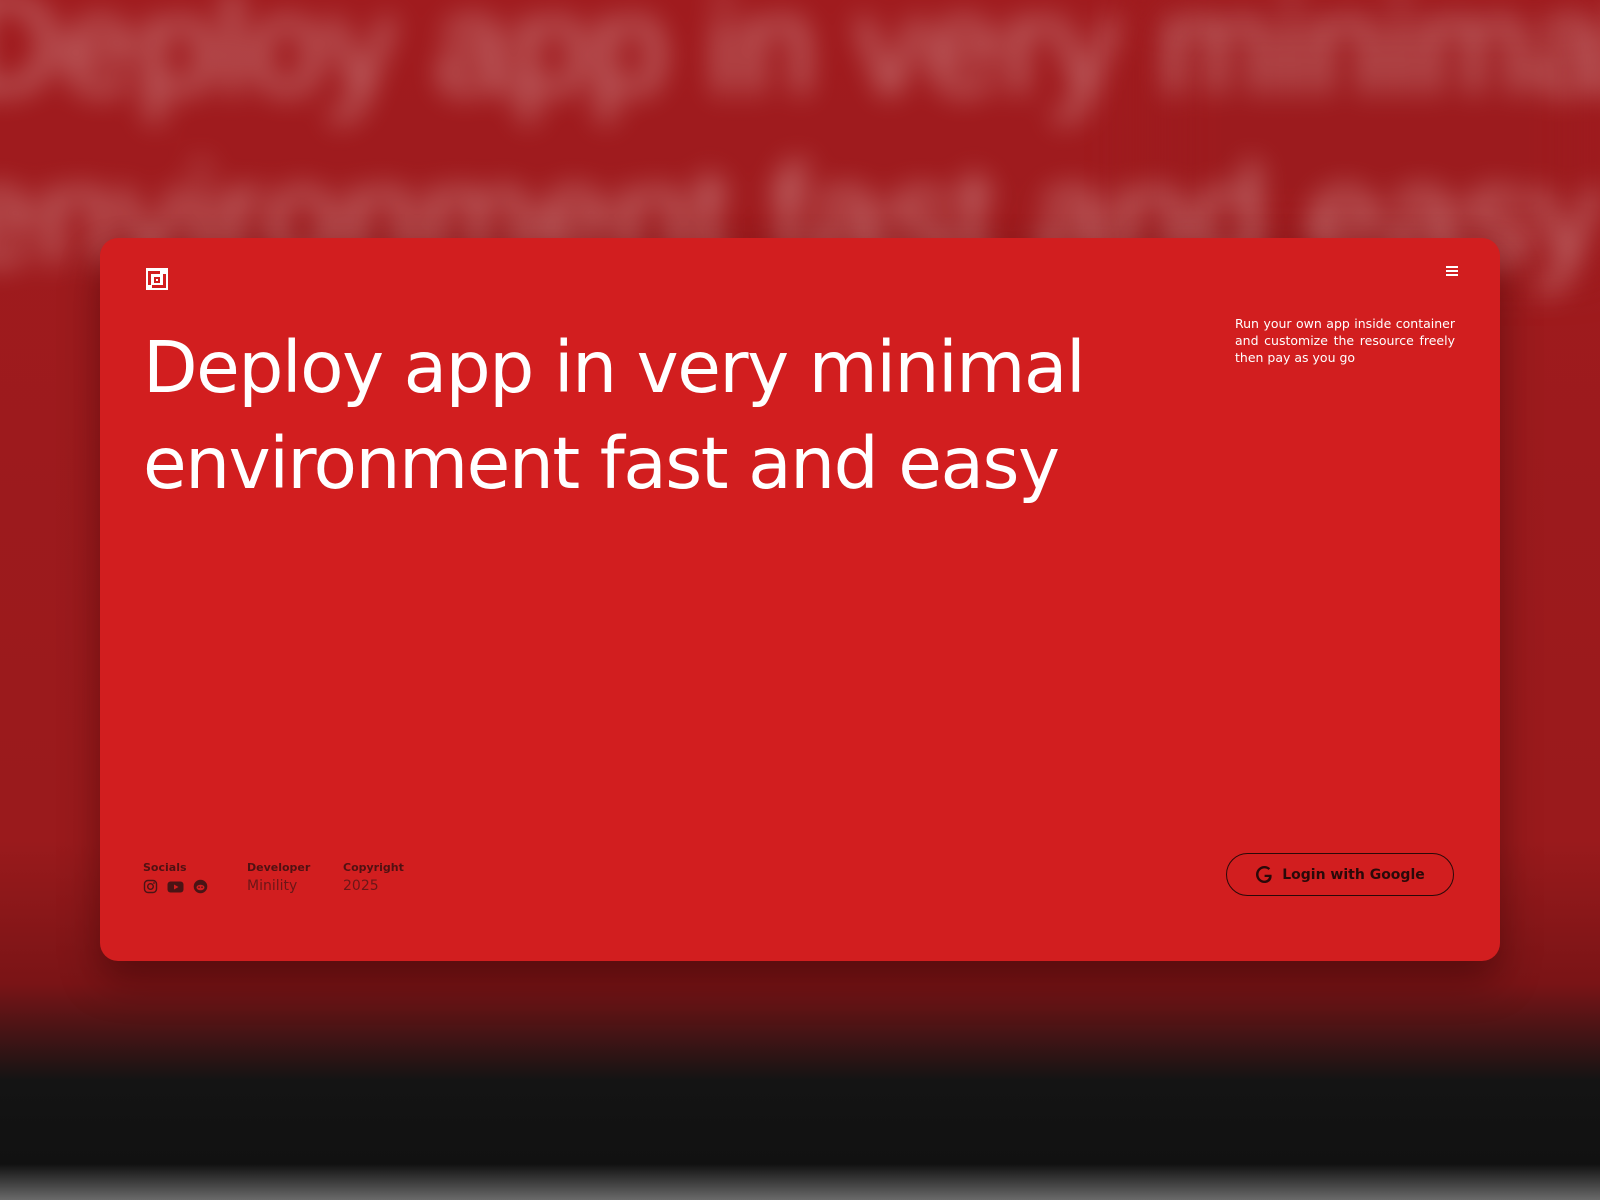 This screenshot has height=1200, width=1600. What do you see at coordinates (614, 367) in the screenshot?
I see `headline-line-1: Deploy app in very minimal` at bounding box center [614, 367].